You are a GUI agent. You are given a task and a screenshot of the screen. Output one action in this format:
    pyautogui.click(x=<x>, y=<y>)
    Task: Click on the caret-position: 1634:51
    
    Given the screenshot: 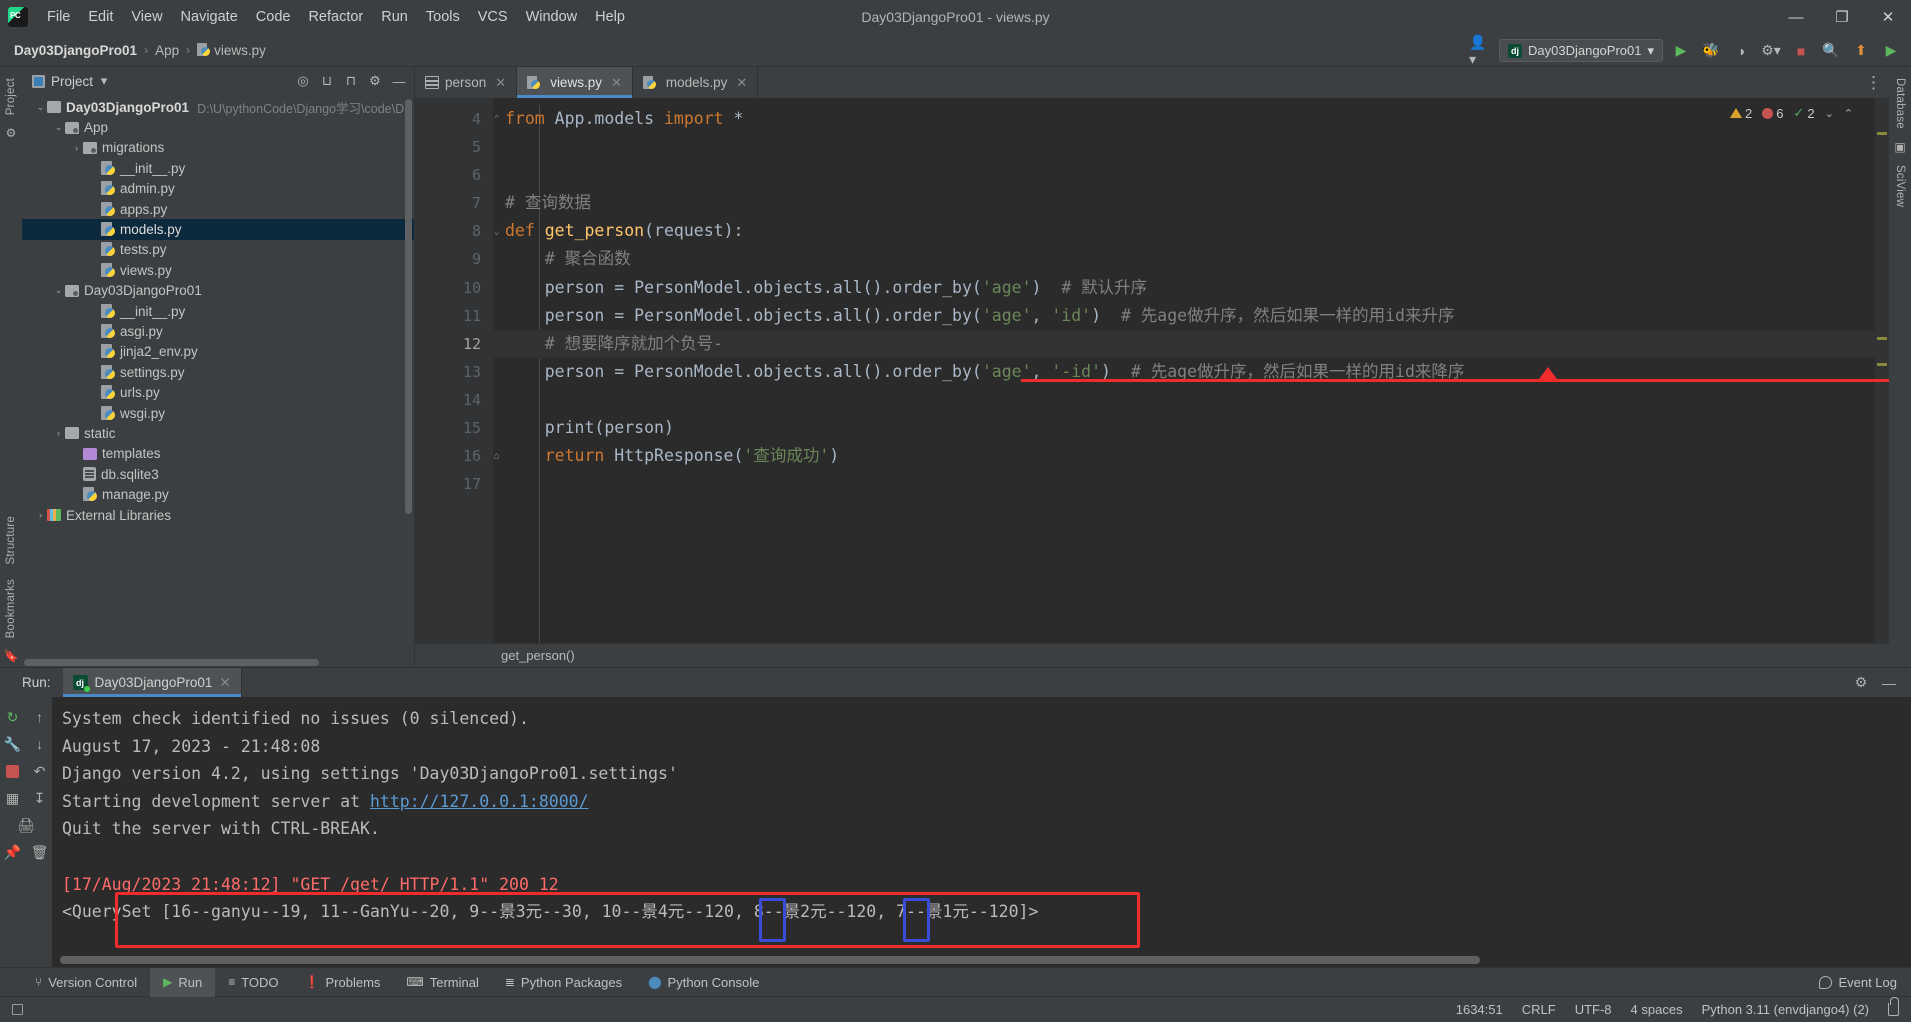 What is the action you would take?
    pyautogui.click(x=1479, y=1009)
    